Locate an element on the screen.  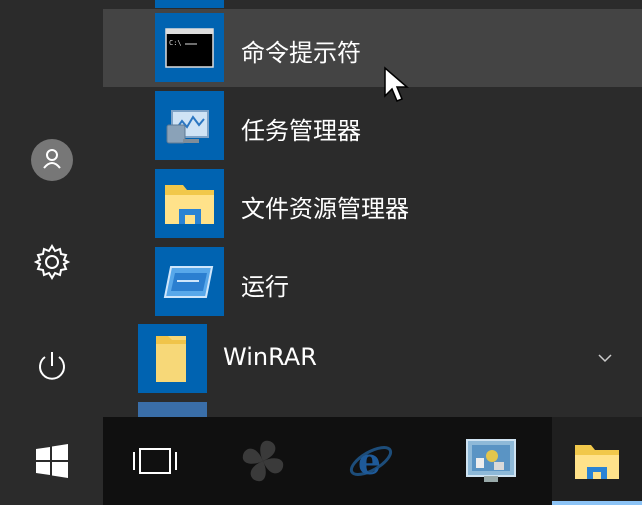
control-panel-icon is located at coordinates (491, 460).